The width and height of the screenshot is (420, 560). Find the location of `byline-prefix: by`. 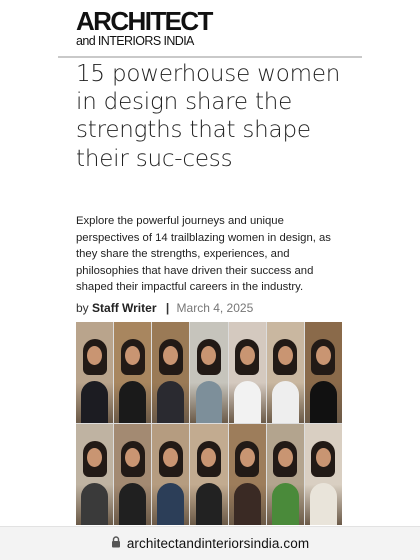

byline-prefix: by is located at coordinates (82, 308).